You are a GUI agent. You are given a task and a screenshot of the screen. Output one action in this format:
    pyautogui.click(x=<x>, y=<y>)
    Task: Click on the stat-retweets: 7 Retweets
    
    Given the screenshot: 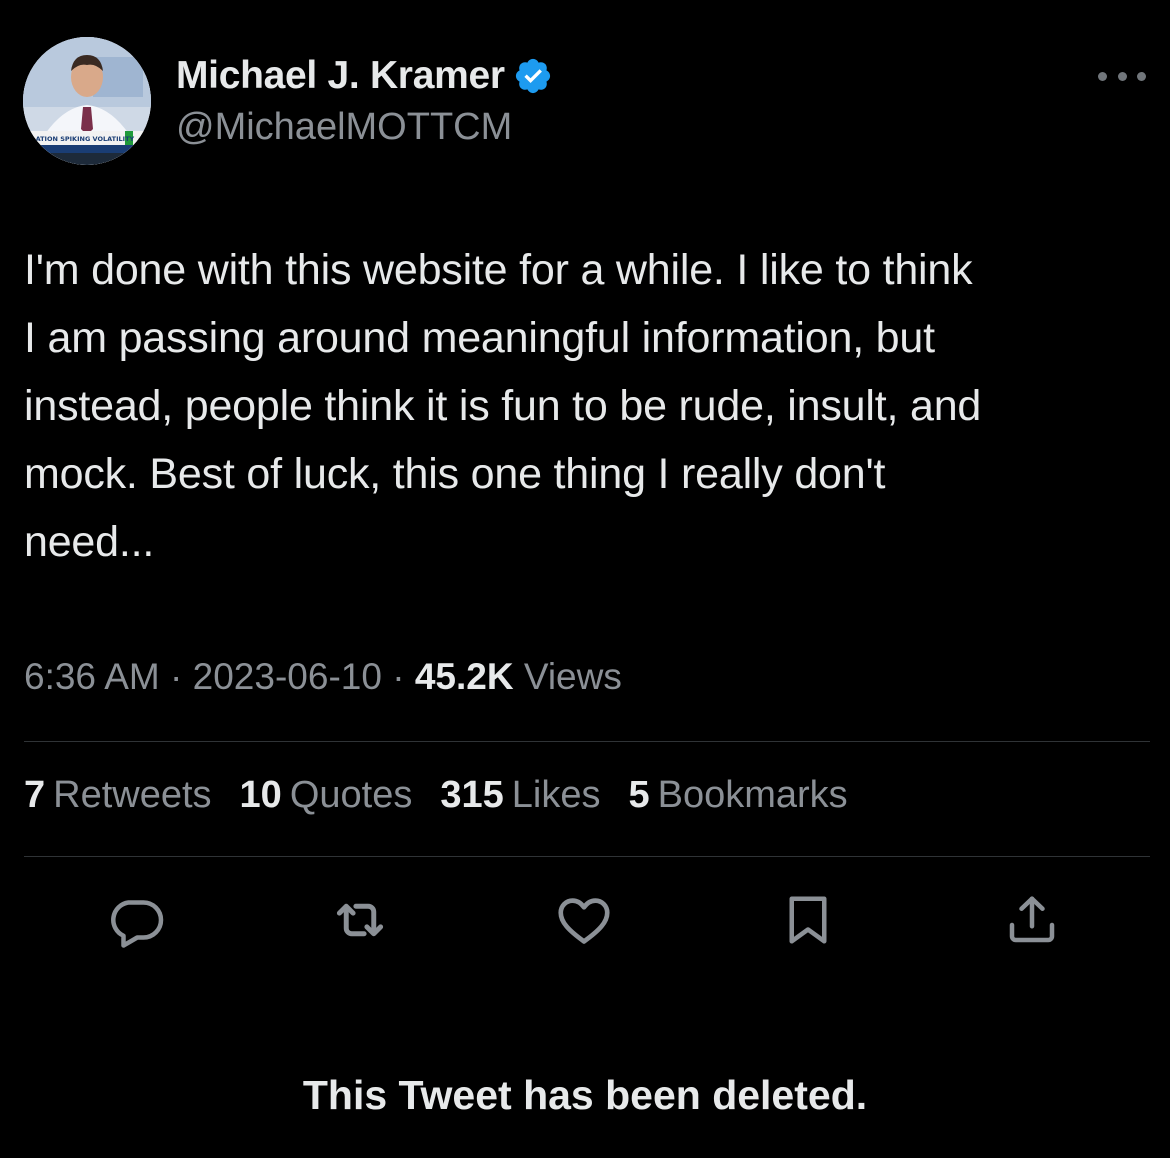 What is the action you would take?
    pyautogui.click(x=118, y=795)
    